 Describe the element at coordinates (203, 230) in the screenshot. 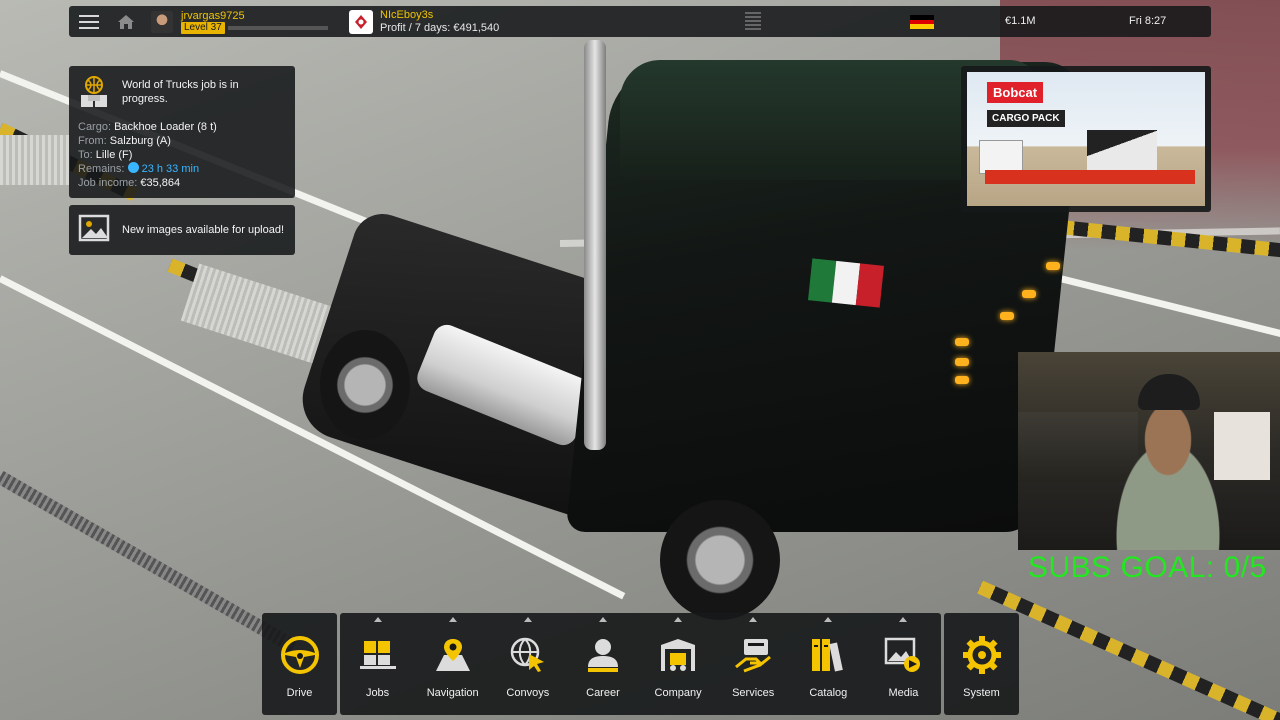

I see `image-notice-text: New images available for upload!` at that location.